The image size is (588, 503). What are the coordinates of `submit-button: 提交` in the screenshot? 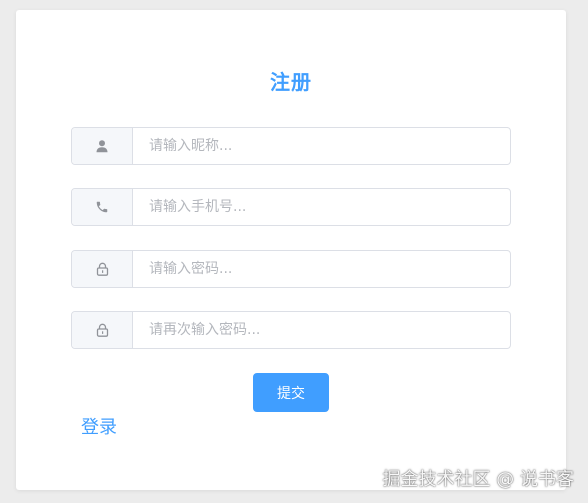 It's located at (291, 392).